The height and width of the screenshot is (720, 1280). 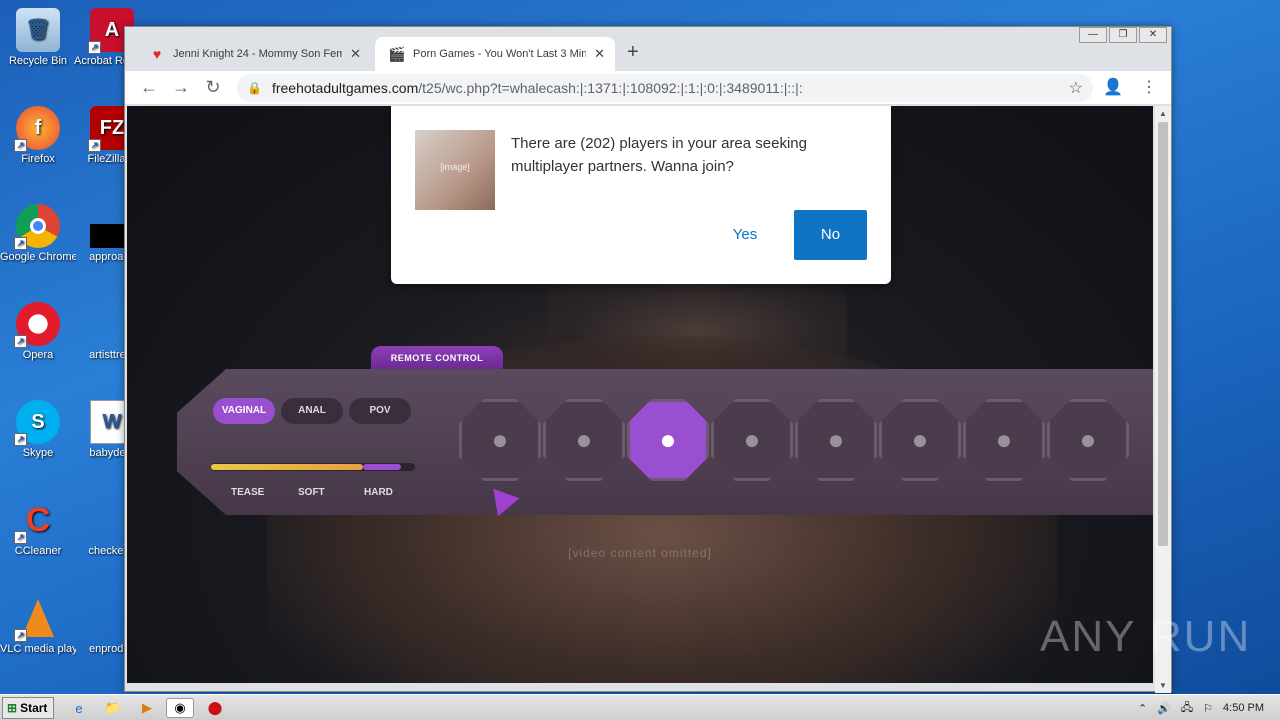 I want to click on flag-icon: ⚐, so click(x=1208, y=708).